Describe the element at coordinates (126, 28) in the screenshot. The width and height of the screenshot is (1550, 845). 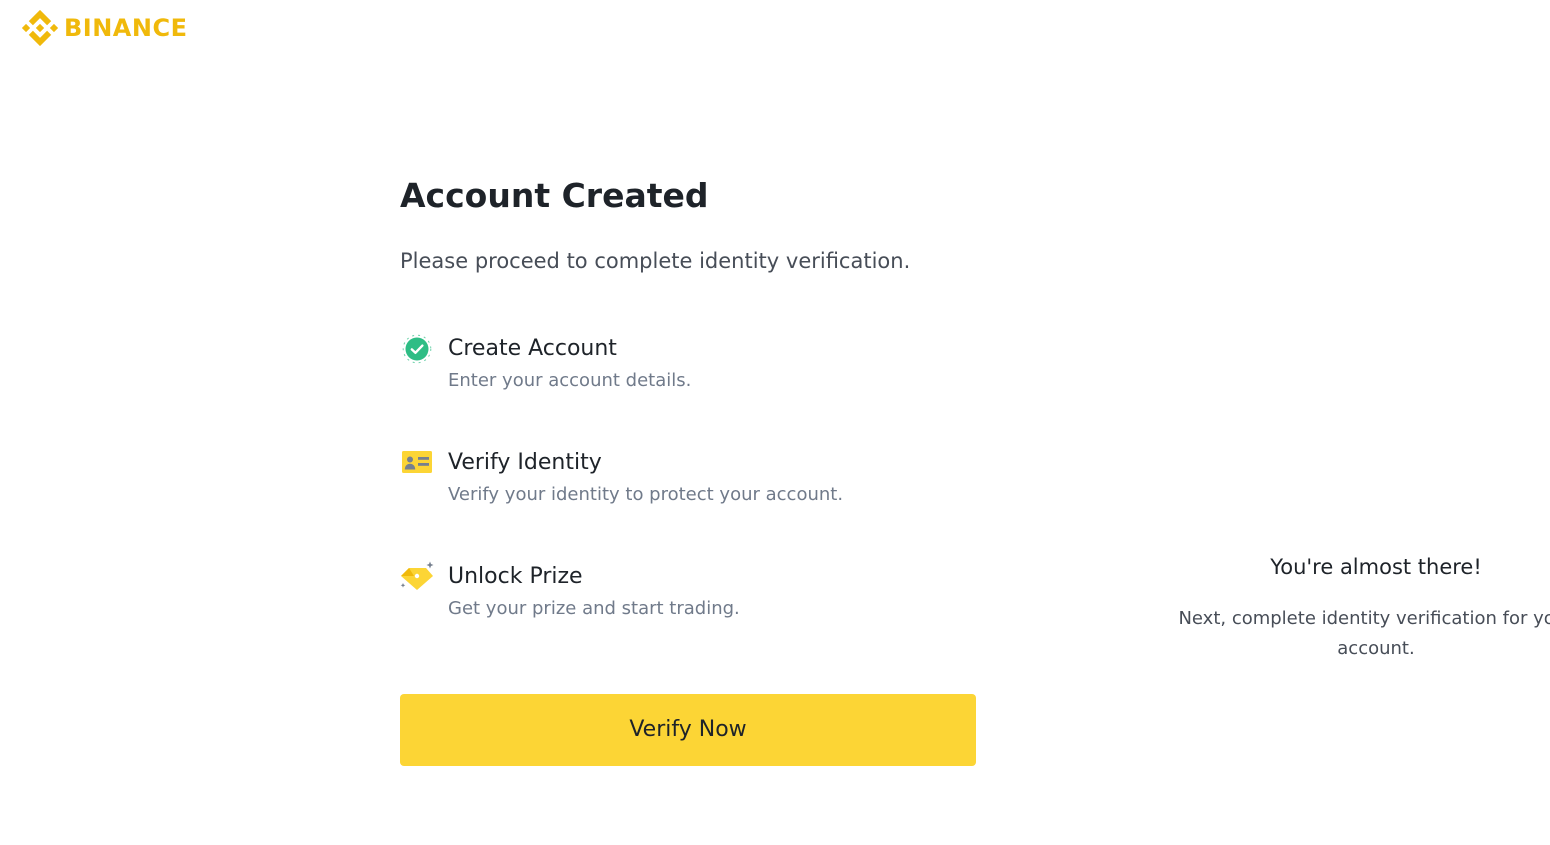
I see `logo-wordmark: BINANCE` at that location.